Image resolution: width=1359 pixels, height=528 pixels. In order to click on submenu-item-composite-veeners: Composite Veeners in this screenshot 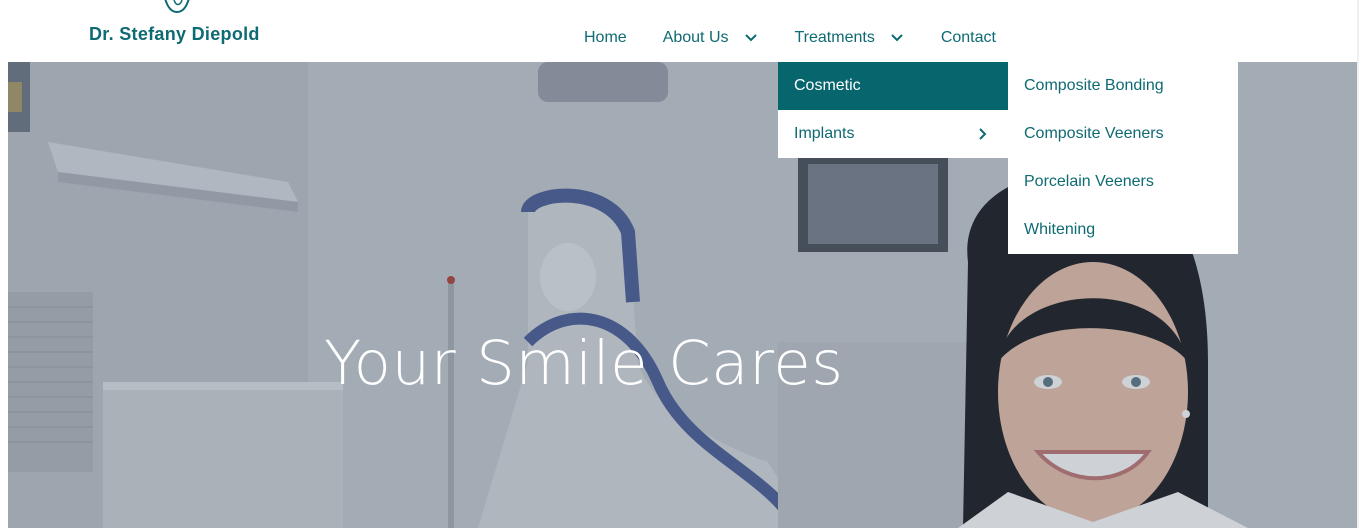, I will do `click(1123, 134)`.